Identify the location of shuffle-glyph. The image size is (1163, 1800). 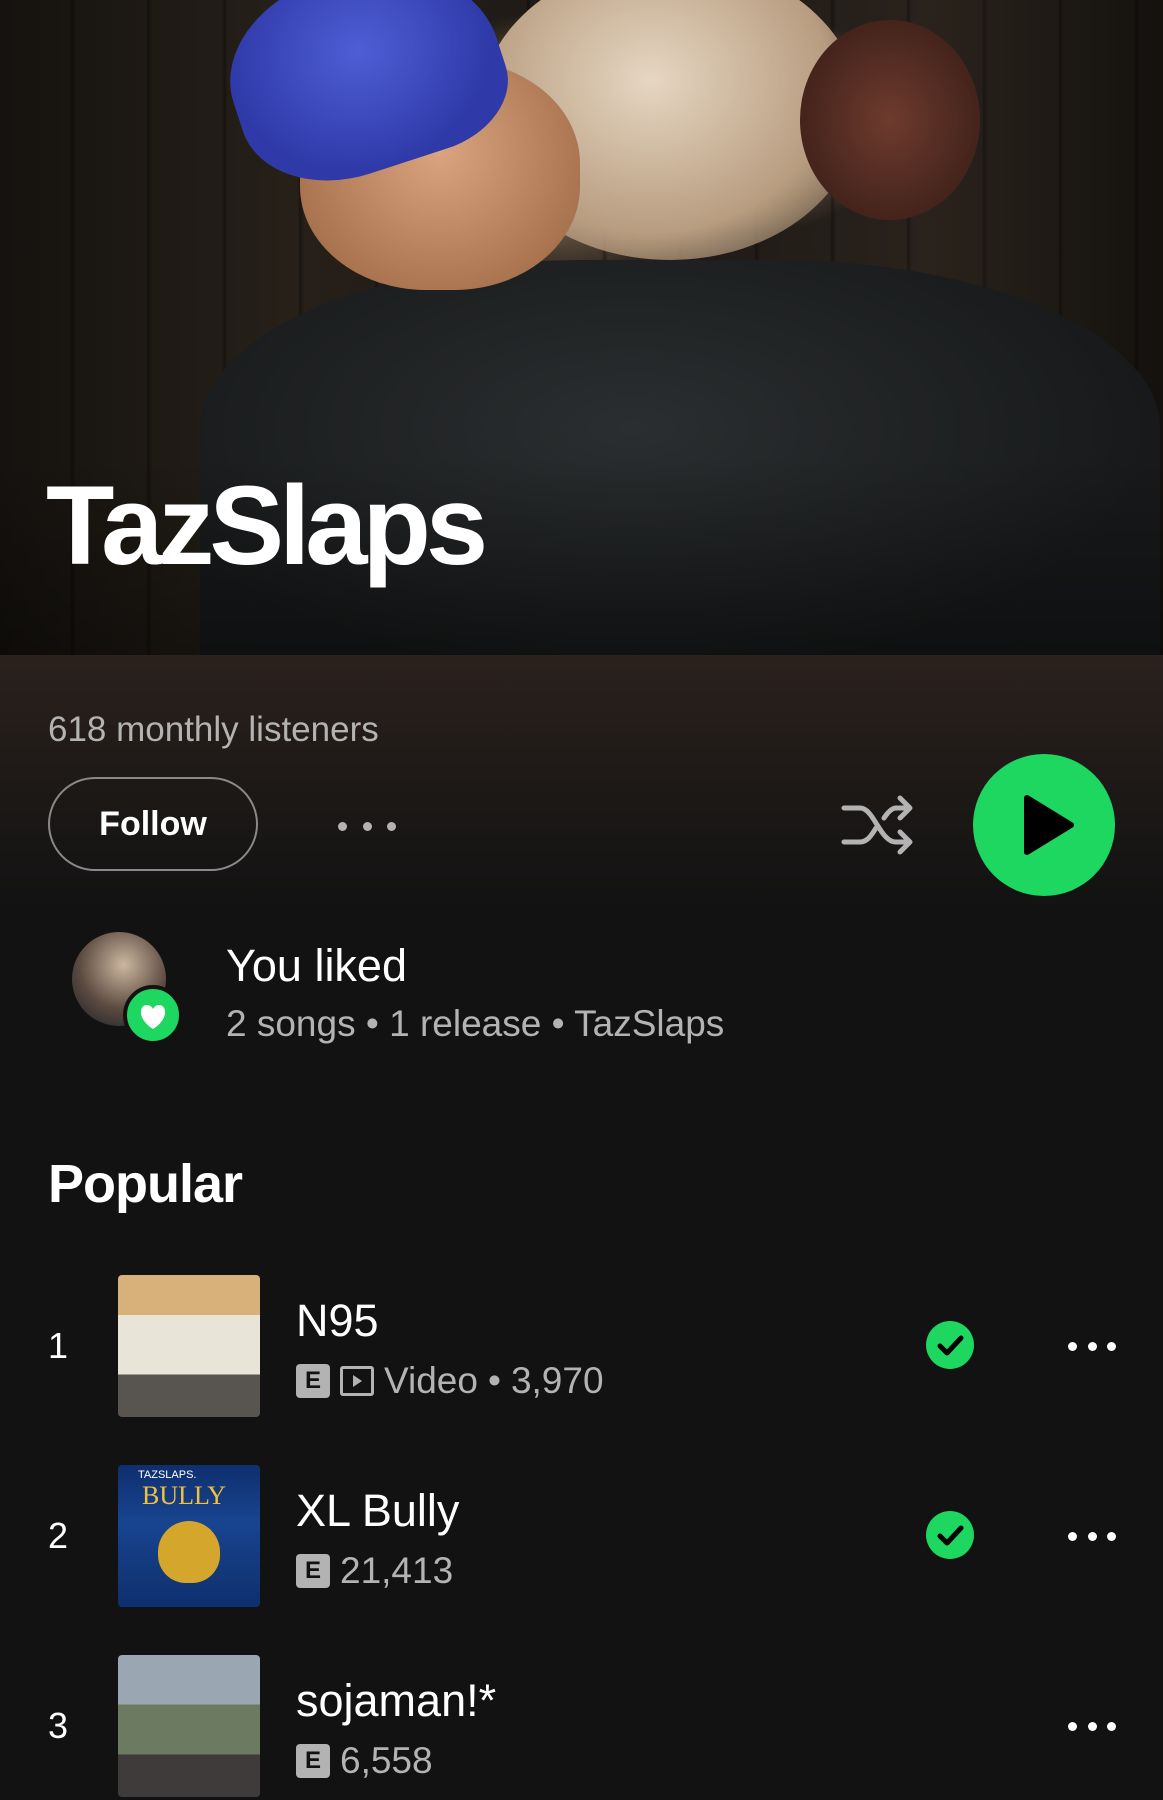
(877, 825).